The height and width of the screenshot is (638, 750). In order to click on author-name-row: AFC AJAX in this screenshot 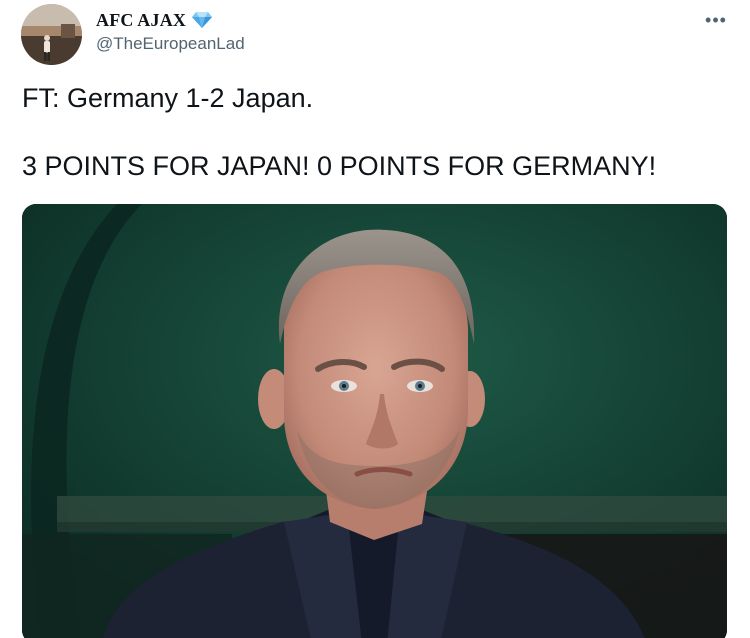, I will do `click(154, 20)`.